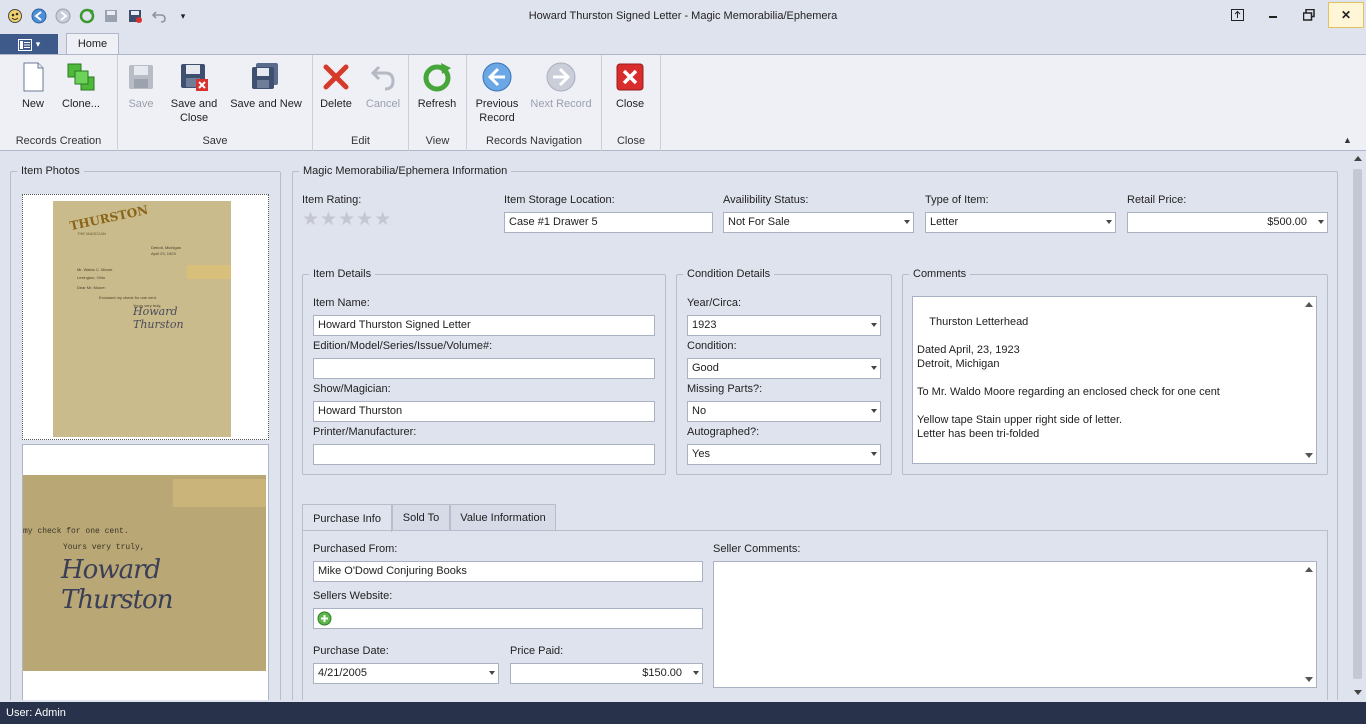 The height and width of the screenshot is (724, 1366). Describe the element at coordinates (437, 141) in the screenshot. I see `group-label-view: View` at that location.